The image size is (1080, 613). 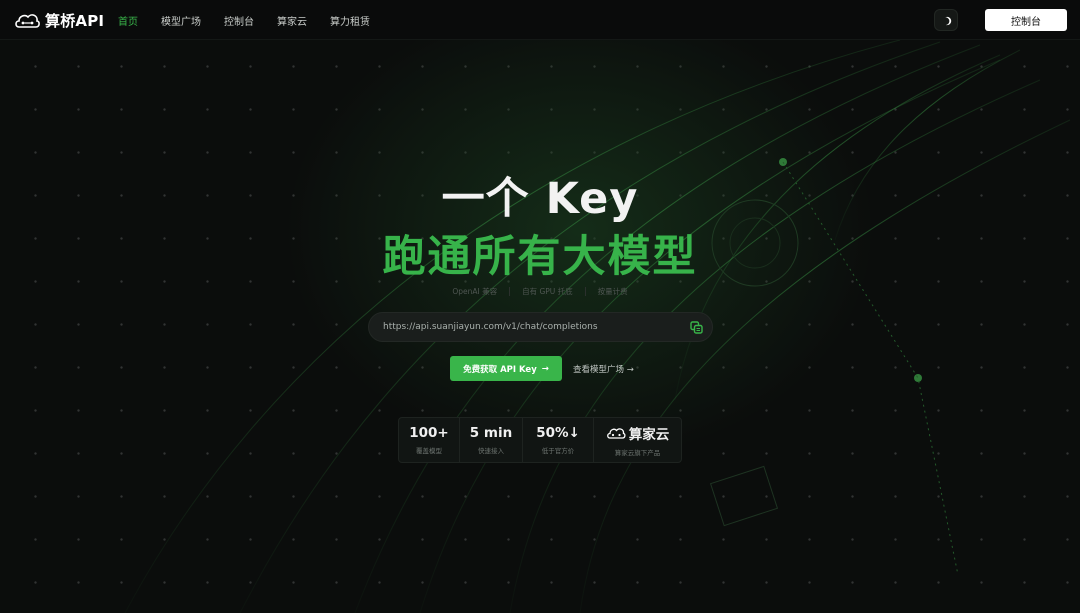 I want to click on tag-billing: 按量计费, so click(x=612, y=291).